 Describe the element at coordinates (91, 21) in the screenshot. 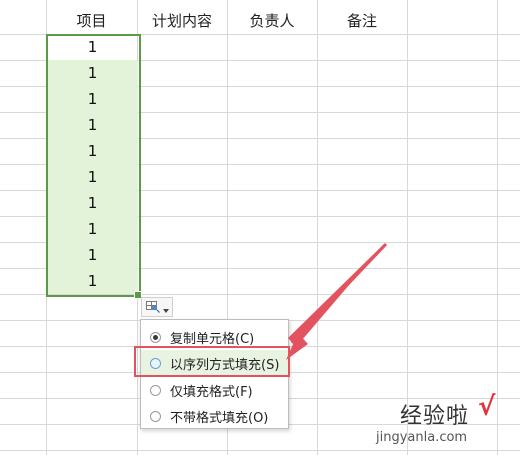

I see `column-header-project: 项目` at that location.